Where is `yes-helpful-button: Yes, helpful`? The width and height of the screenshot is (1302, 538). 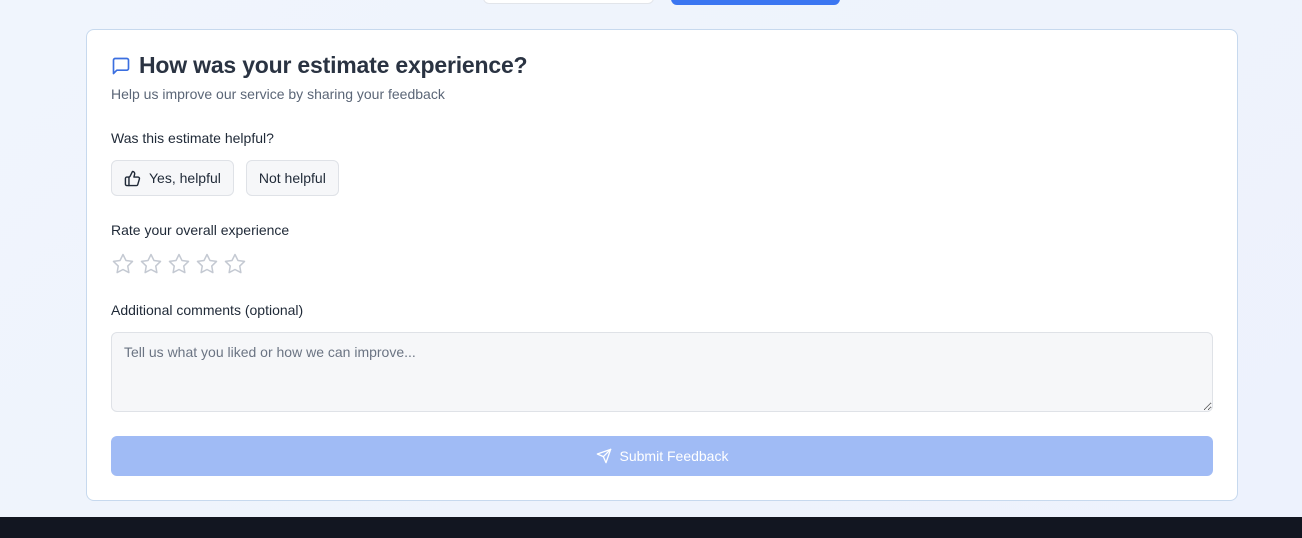
yes-helpful-button: Yes, helpful is located at coordinates (172, 178).